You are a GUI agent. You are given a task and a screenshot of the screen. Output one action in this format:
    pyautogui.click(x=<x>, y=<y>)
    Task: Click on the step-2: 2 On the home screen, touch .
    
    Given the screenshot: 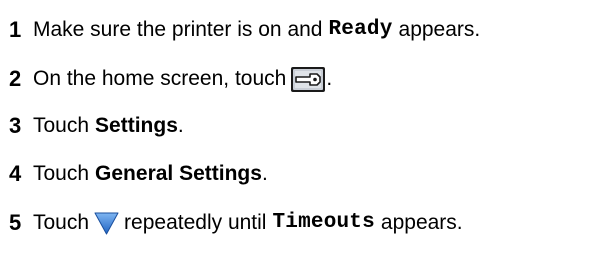 What is the action you would take?
    pyautogui.click(x=170, y=79)
    